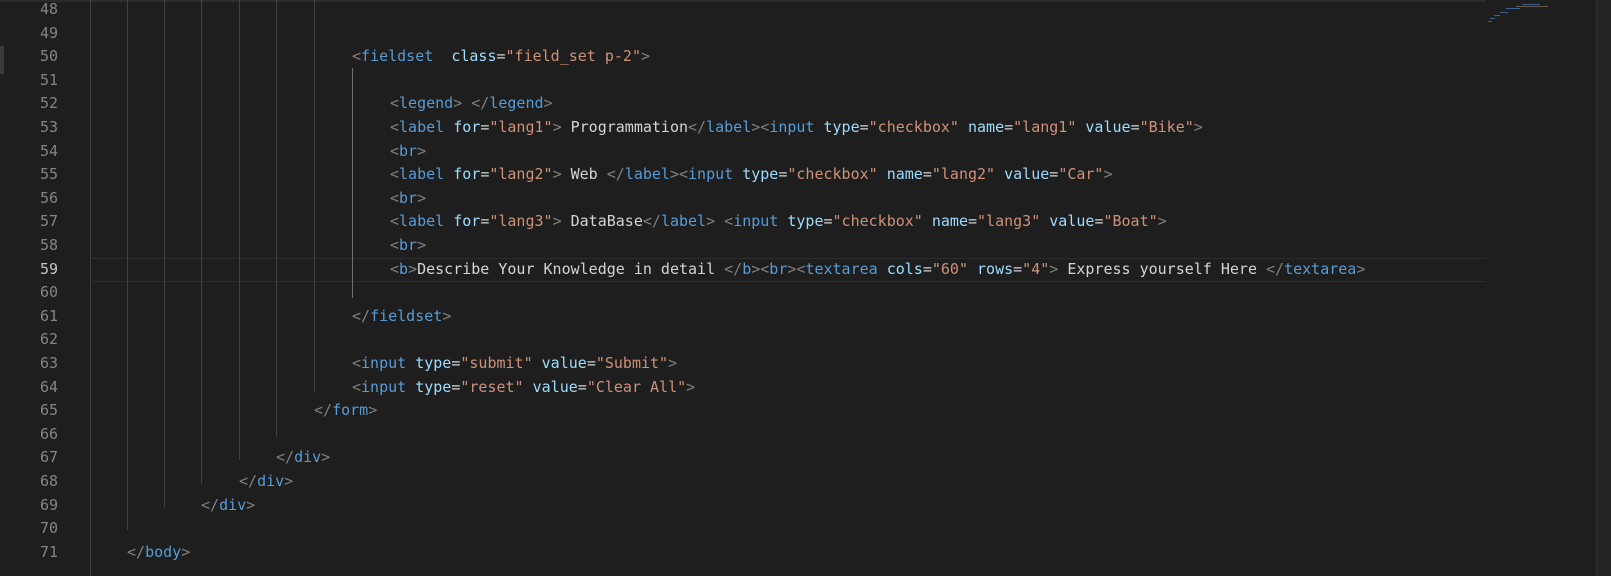 This screenshot has height=576, width=1611. I want to click on code-line: <legend> </legend>, so click(471, 104).